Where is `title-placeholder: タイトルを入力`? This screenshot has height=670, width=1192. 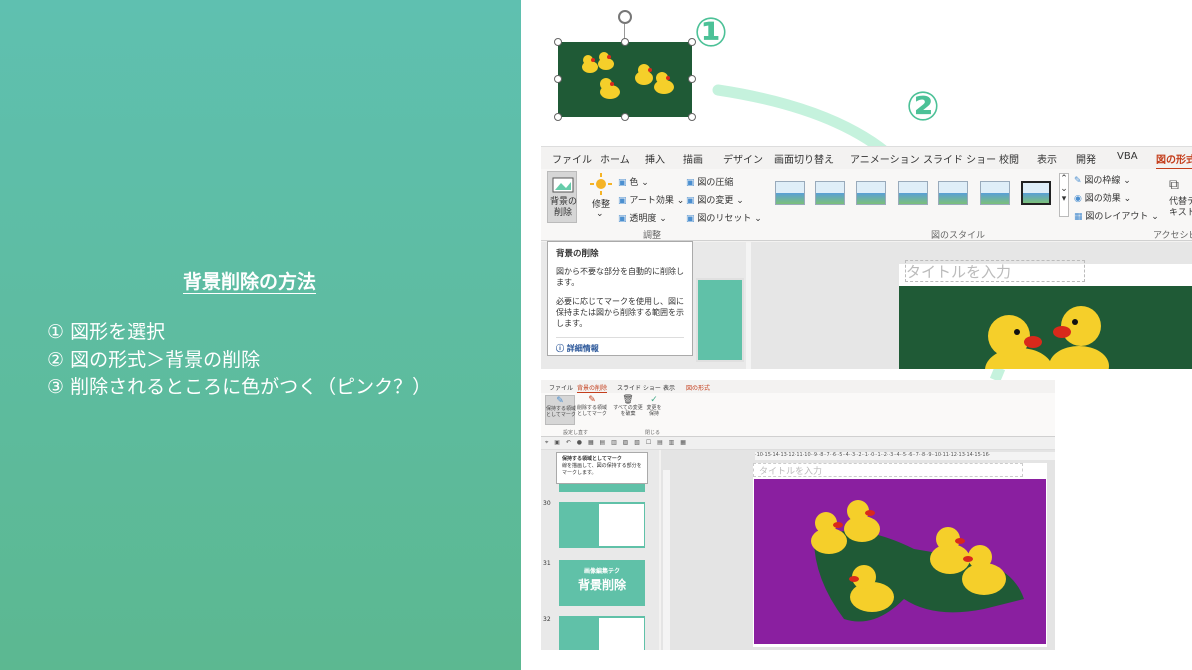
title-placeholder: タイトルを入力 is located at coordinates (995, 271).